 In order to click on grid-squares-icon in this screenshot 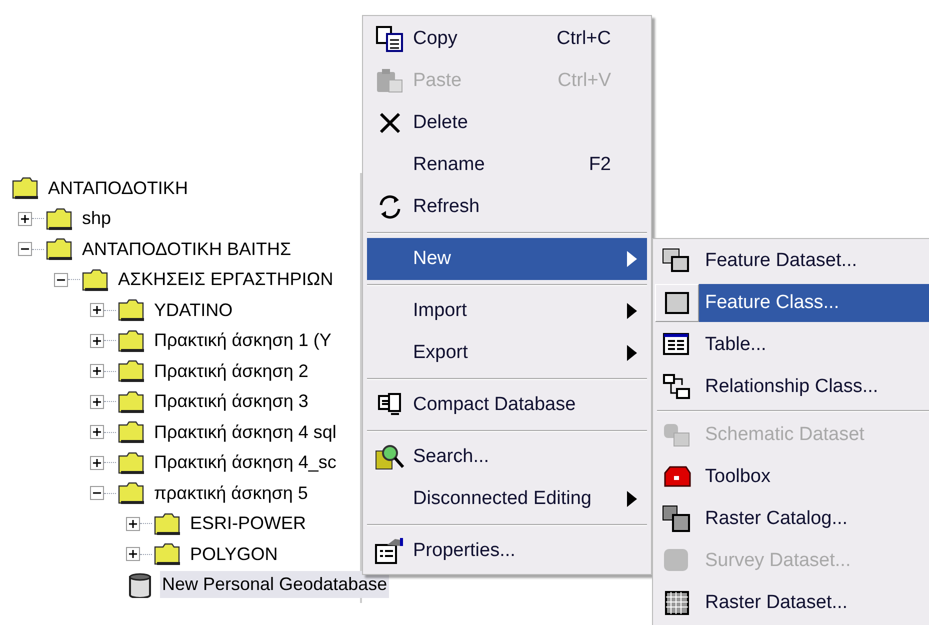, I will do `click(677, 519)`.